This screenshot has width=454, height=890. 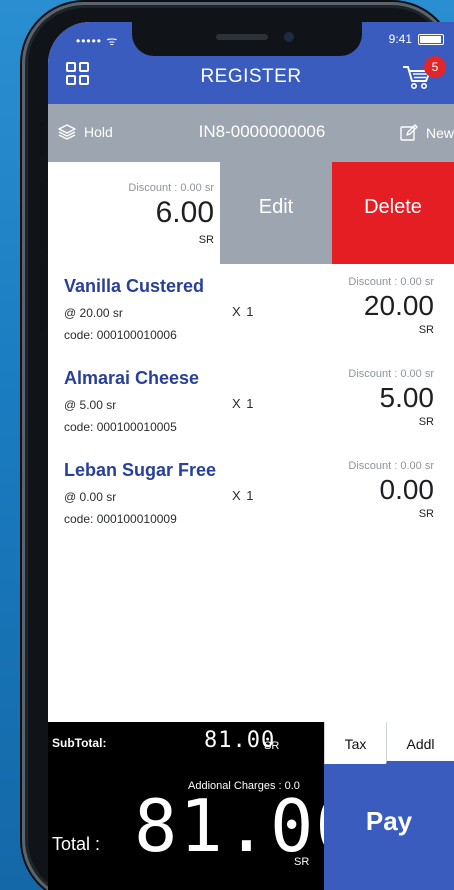 What do you see at coordinates (140, 470) in the screenshot?
I see `item-name: Leban Sugar Free` at bounding box center [140, 470].